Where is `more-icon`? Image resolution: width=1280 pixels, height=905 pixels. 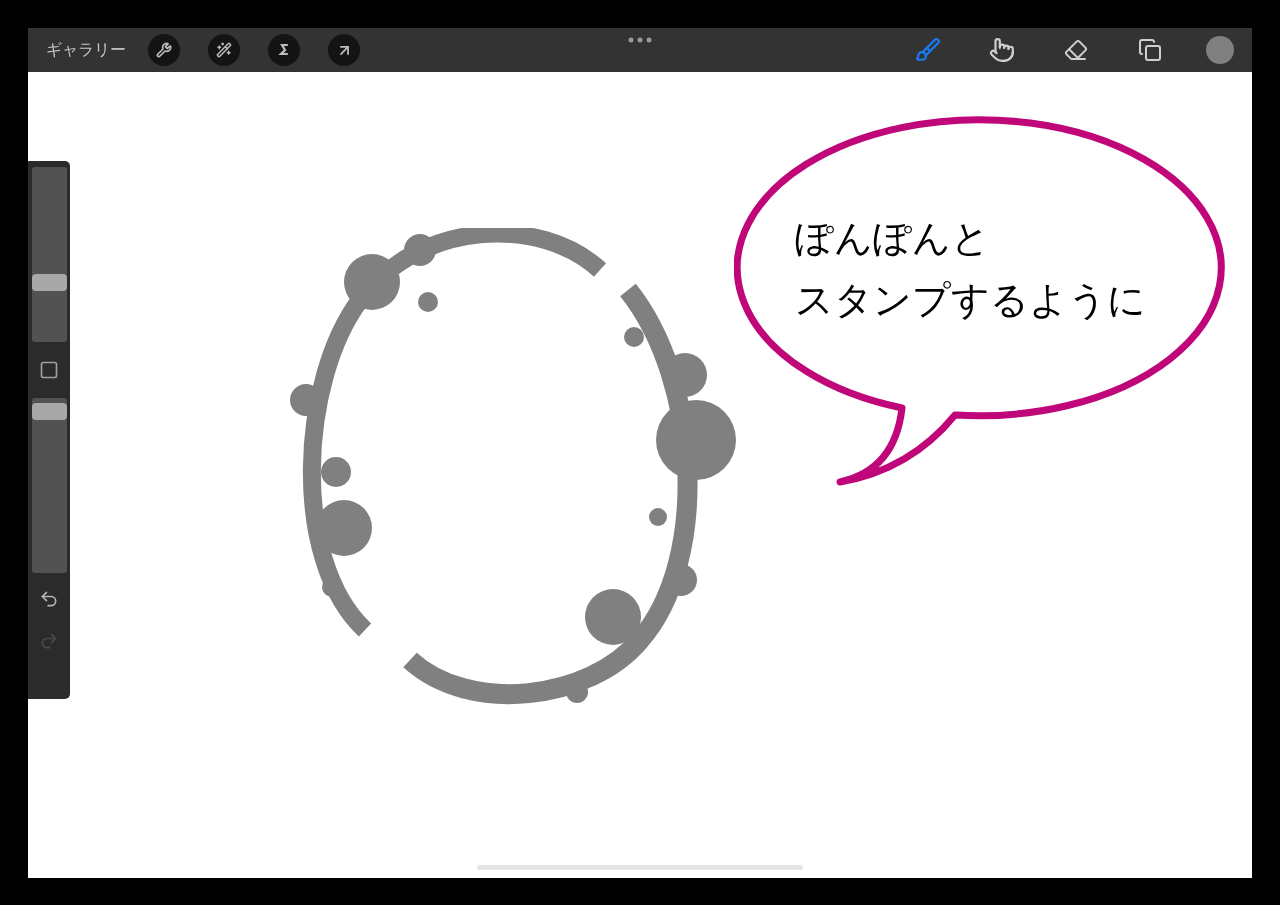 more-icon is located at coordinates (640, 40).